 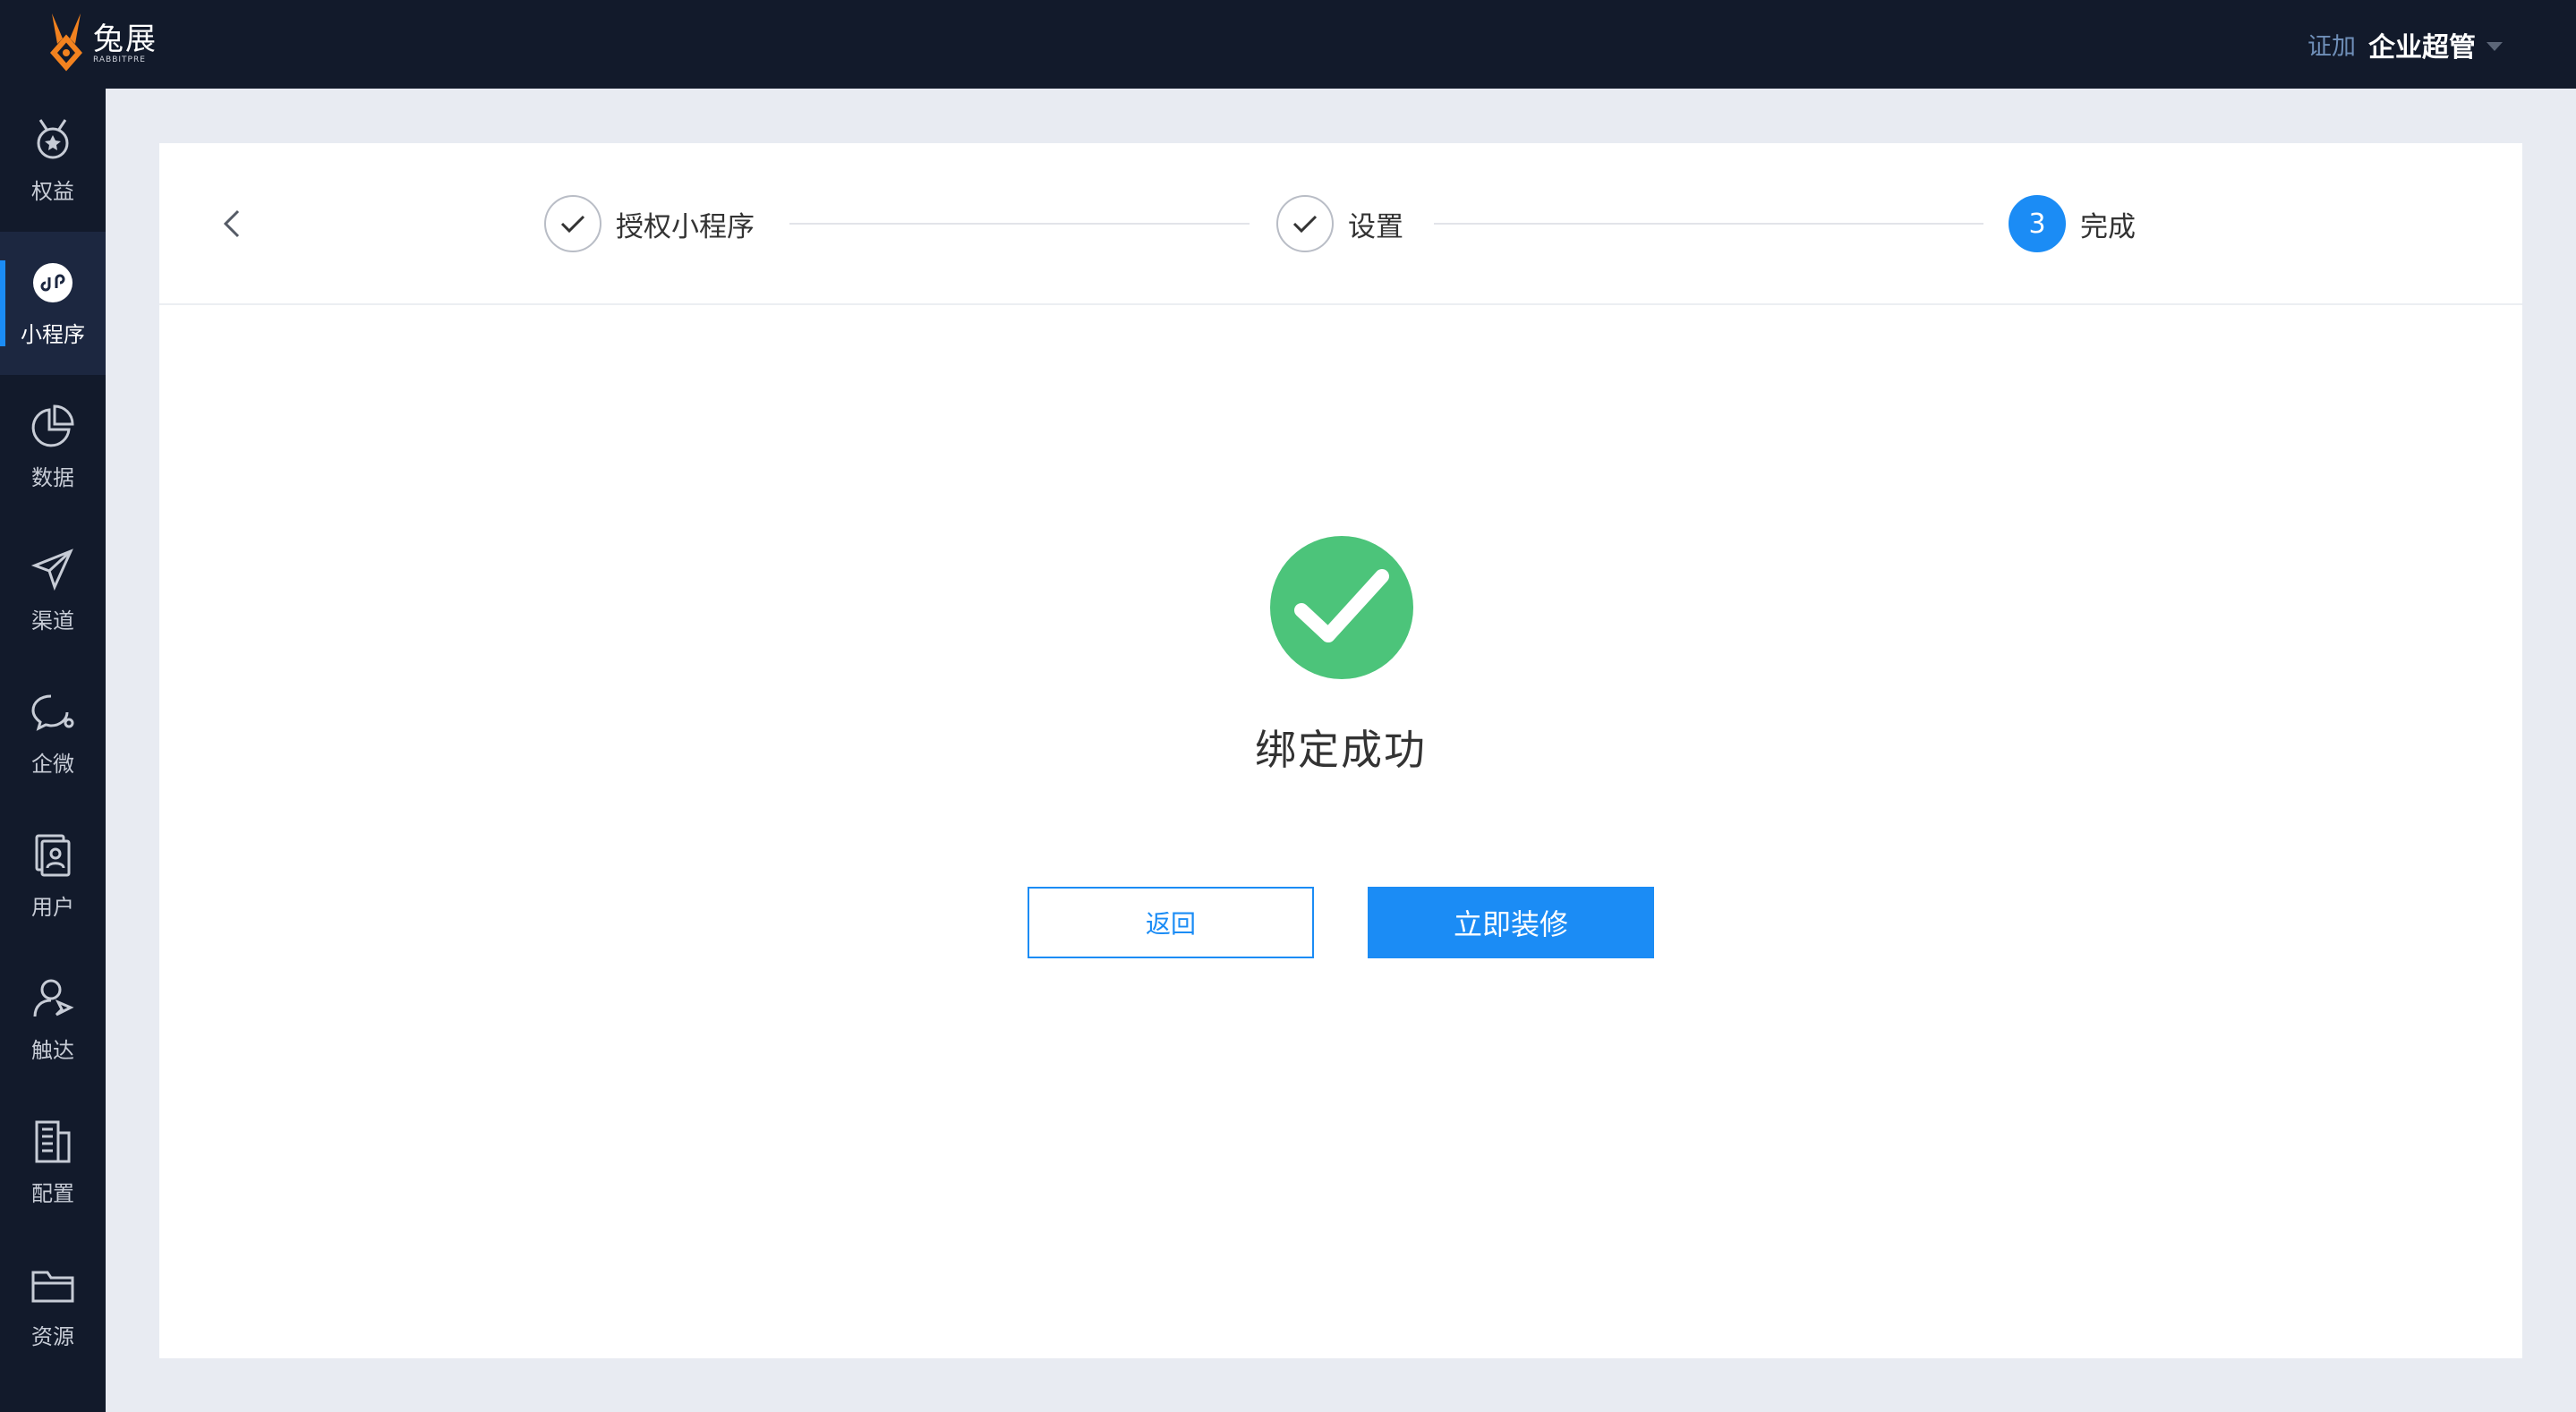 I want to click on result-title: 绑定成功, so click(x=1341, y=750).